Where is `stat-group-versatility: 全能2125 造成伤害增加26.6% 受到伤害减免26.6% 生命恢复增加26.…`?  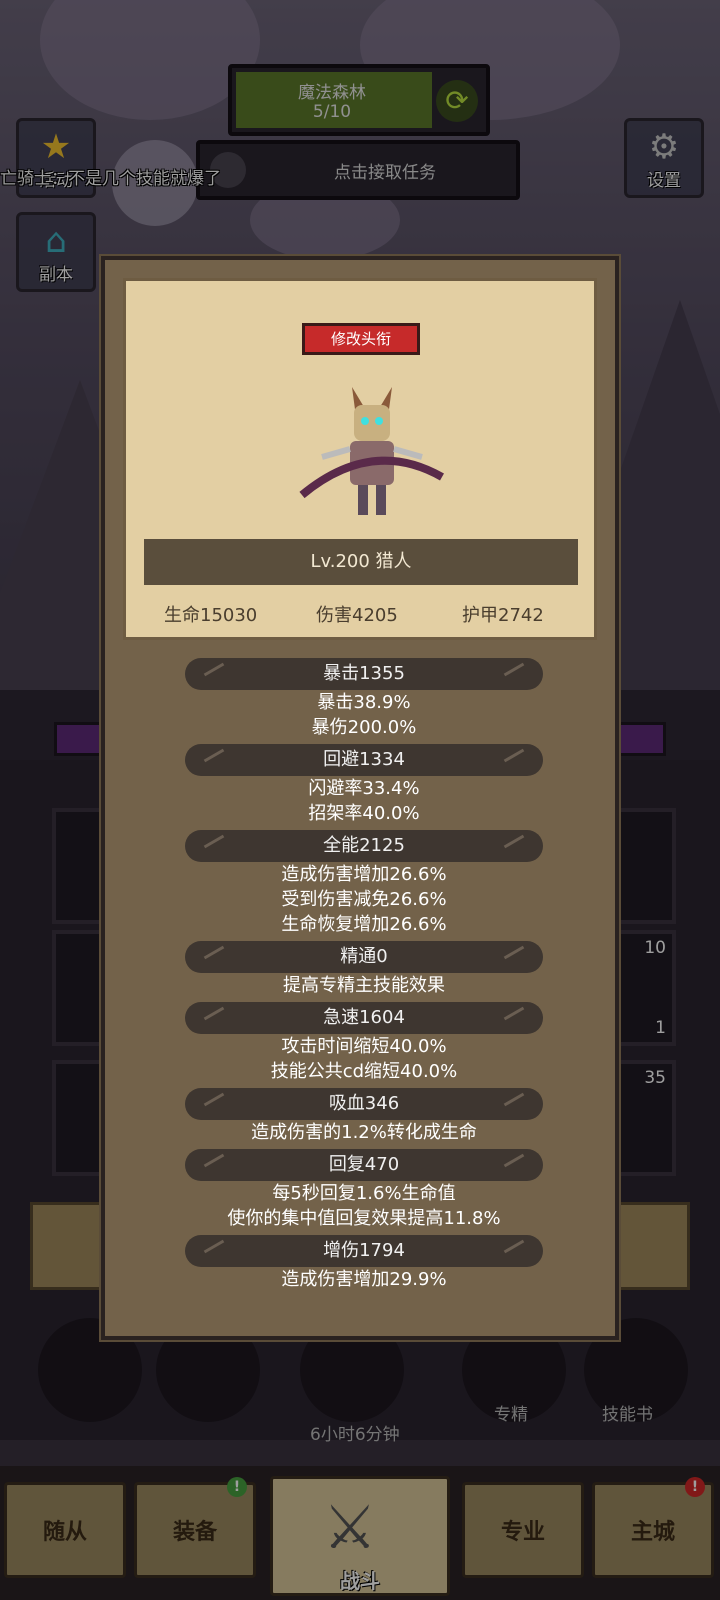 stat-group-versatility: 全能2125 造成伤害增加26.6% 受到伤害减免26.6% 生命恢复增加26.… is located at coordinates (364, 883).